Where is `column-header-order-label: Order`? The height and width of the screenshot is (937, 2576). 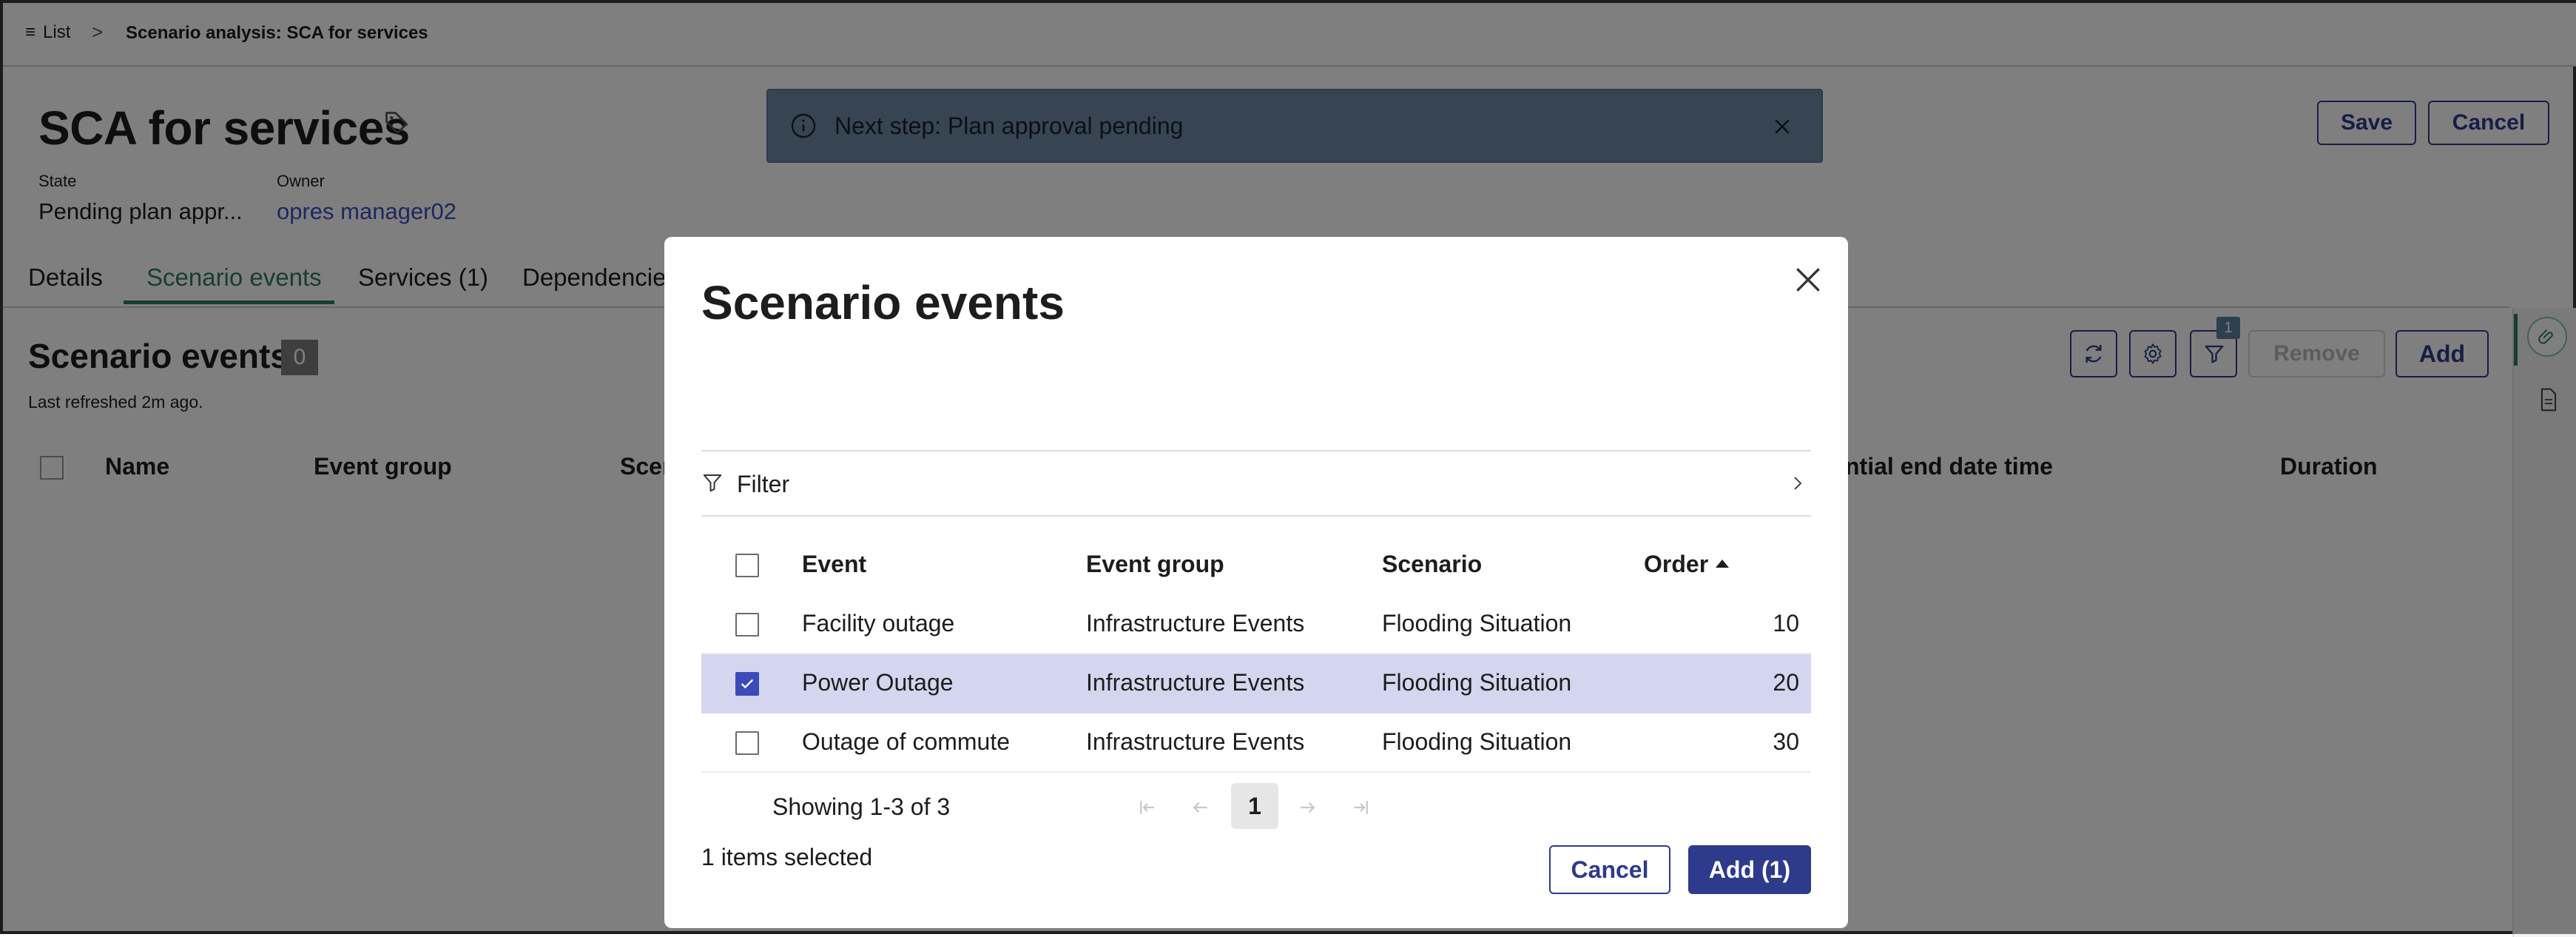 column-header-order-label: Order is located at coordinates (1676, 564).